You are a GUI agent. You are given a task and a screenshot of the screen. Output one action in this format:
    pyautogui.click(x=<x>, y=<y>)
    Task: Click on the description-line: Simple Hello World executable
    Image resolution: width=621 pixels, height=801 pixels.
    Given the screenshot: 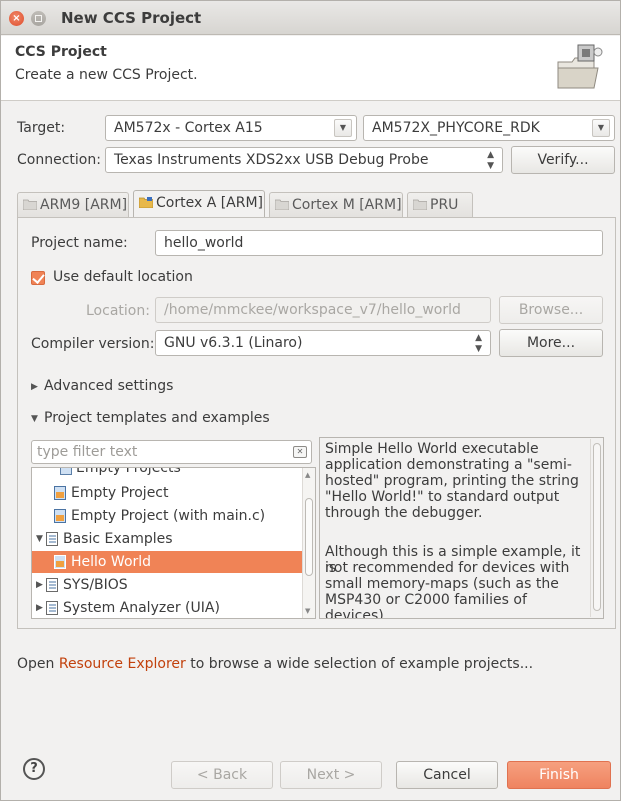 What is the action you would take?
    pyautogui.click(x=432, y=449)
    